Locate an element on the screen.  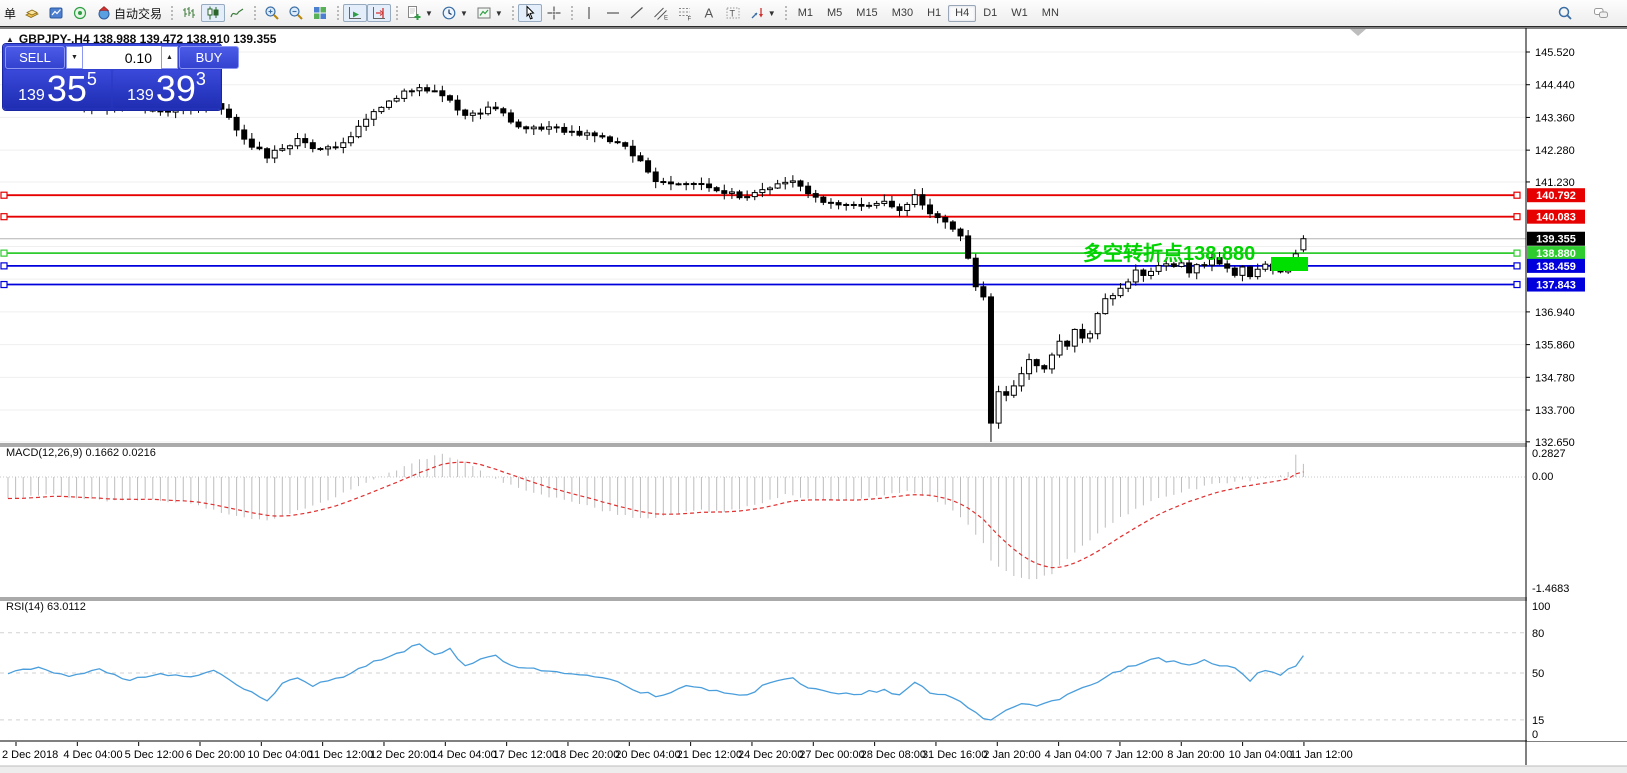
buy-price: 139 39 3 is located at coordinates (166, 89).